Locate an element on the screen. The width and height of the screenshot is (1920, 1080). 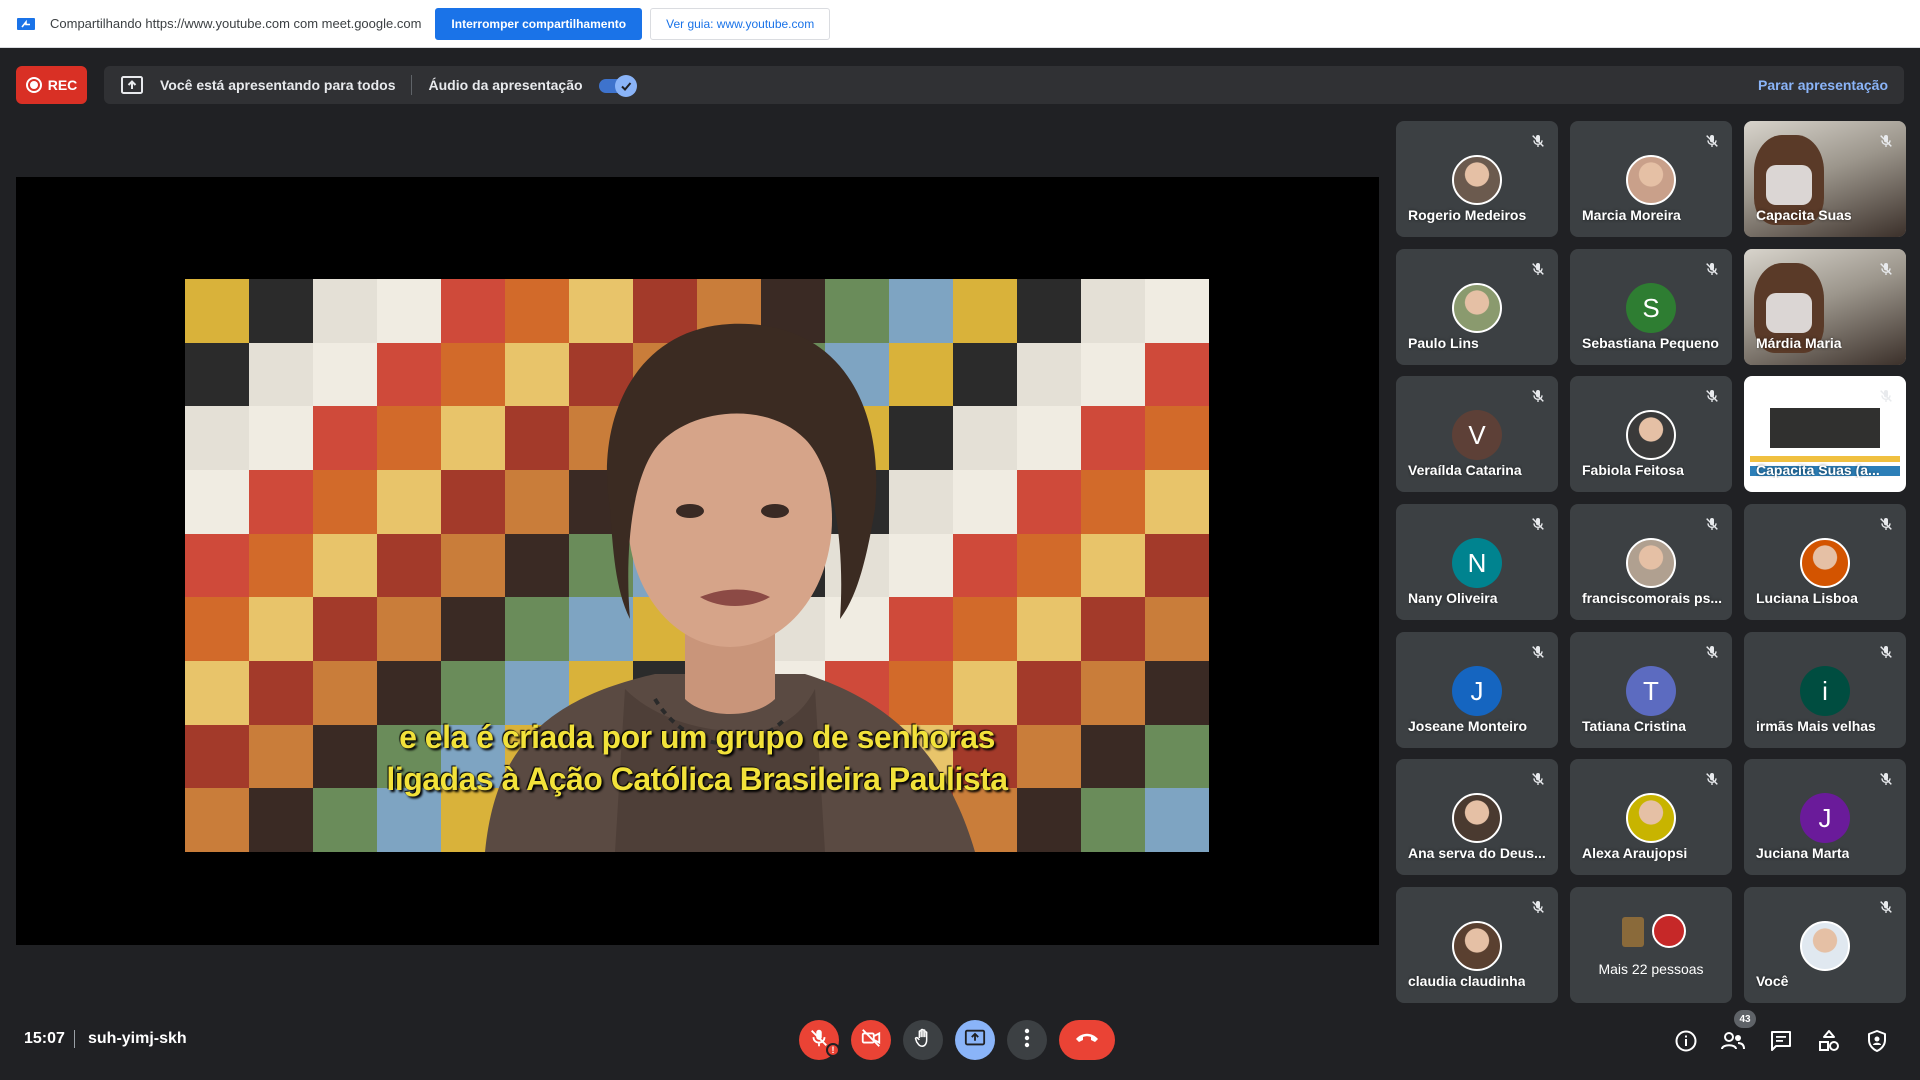
present-icon is located at coordinates (975, 1040).